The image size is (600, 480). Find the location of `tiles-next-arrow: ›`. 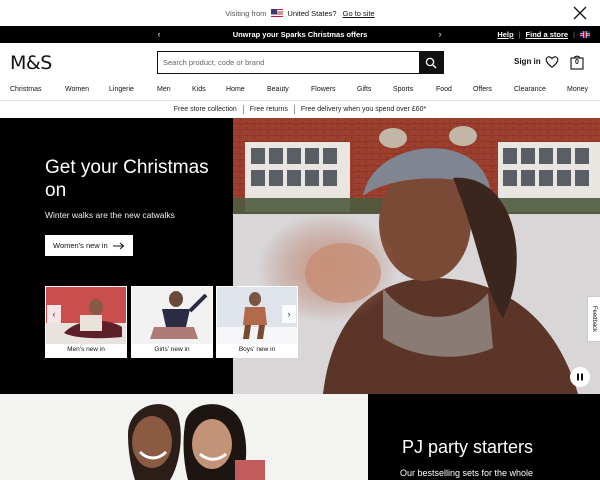

tiles-next-arrow: › is located at coordinates (289, 314).